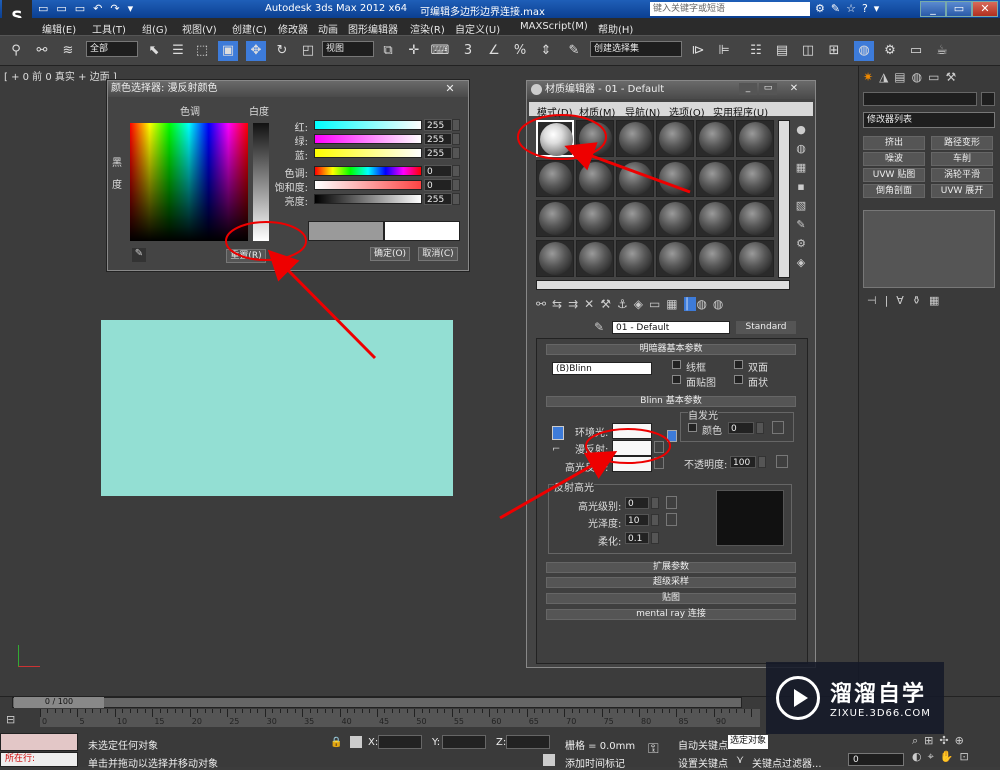 This screenshot has height=770, width=1000. Describe the element at coordinates (438, 185) in the screenshot. I see `saturation-value: 0` at that location.